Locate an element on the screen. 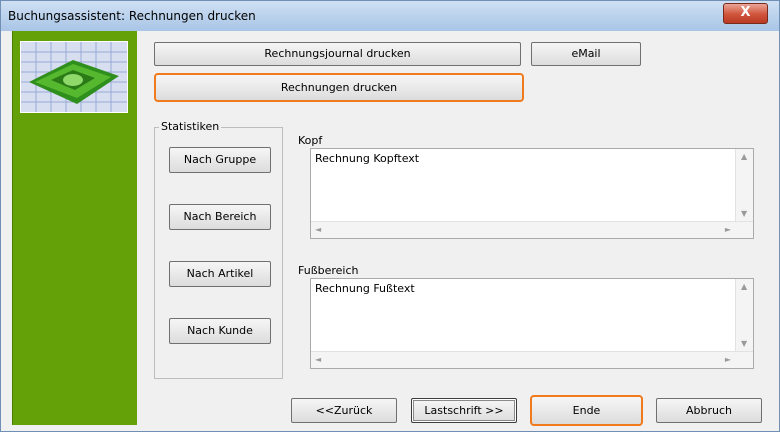 The width and height of the screenshot is (780, 432). stats-by-customer-button: Nach Kunde is located at coordinates (220, 331).